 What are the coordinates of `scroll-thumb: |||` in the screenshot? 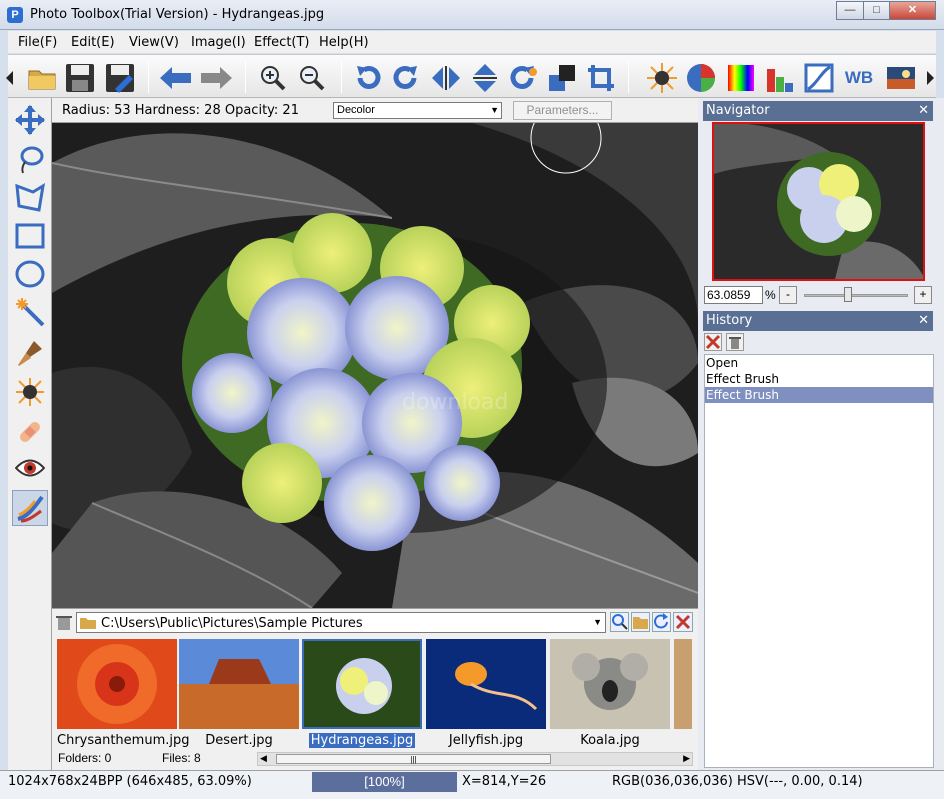 It's located at (413, 759).